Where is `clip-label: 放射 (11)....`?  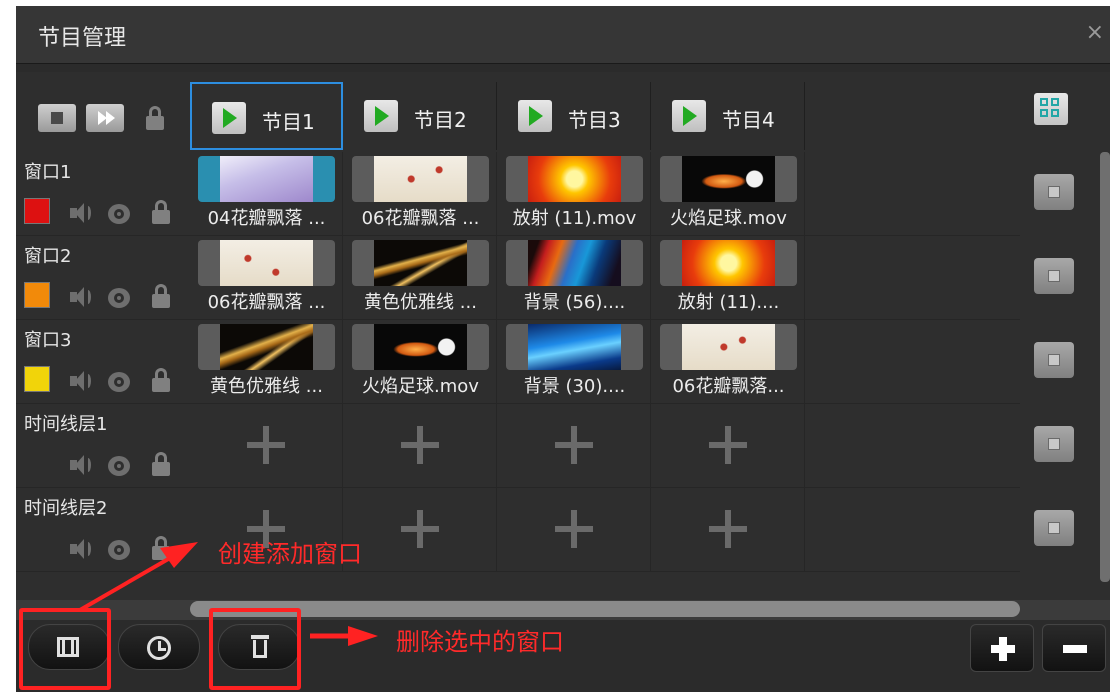 clip-label: 放射 (11).... is located at coordinates (728, 302).